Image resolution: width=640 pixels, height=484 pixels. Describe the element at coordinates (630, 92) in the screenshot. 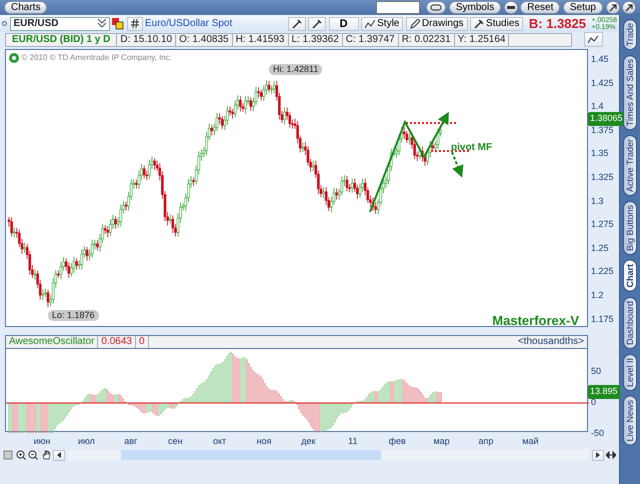

I see `side-tab: Times And Sales` at that location.